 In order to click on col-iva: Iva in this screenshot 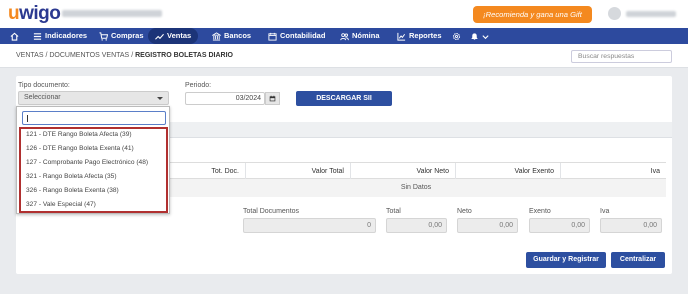, I will do `click(613, 171)`.